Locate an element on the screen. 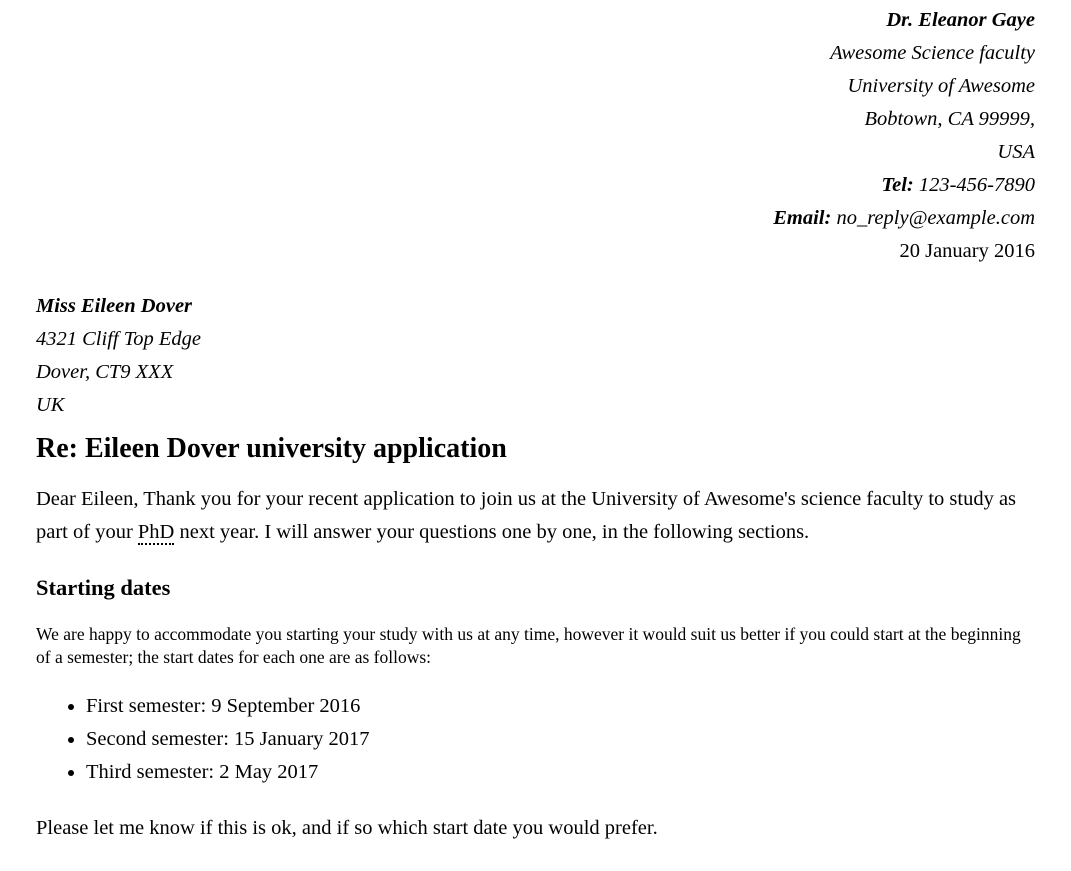 The image size is (1071, 871). recipient-city: Dover, CT9 XXX is located at coordinates (105, 372).